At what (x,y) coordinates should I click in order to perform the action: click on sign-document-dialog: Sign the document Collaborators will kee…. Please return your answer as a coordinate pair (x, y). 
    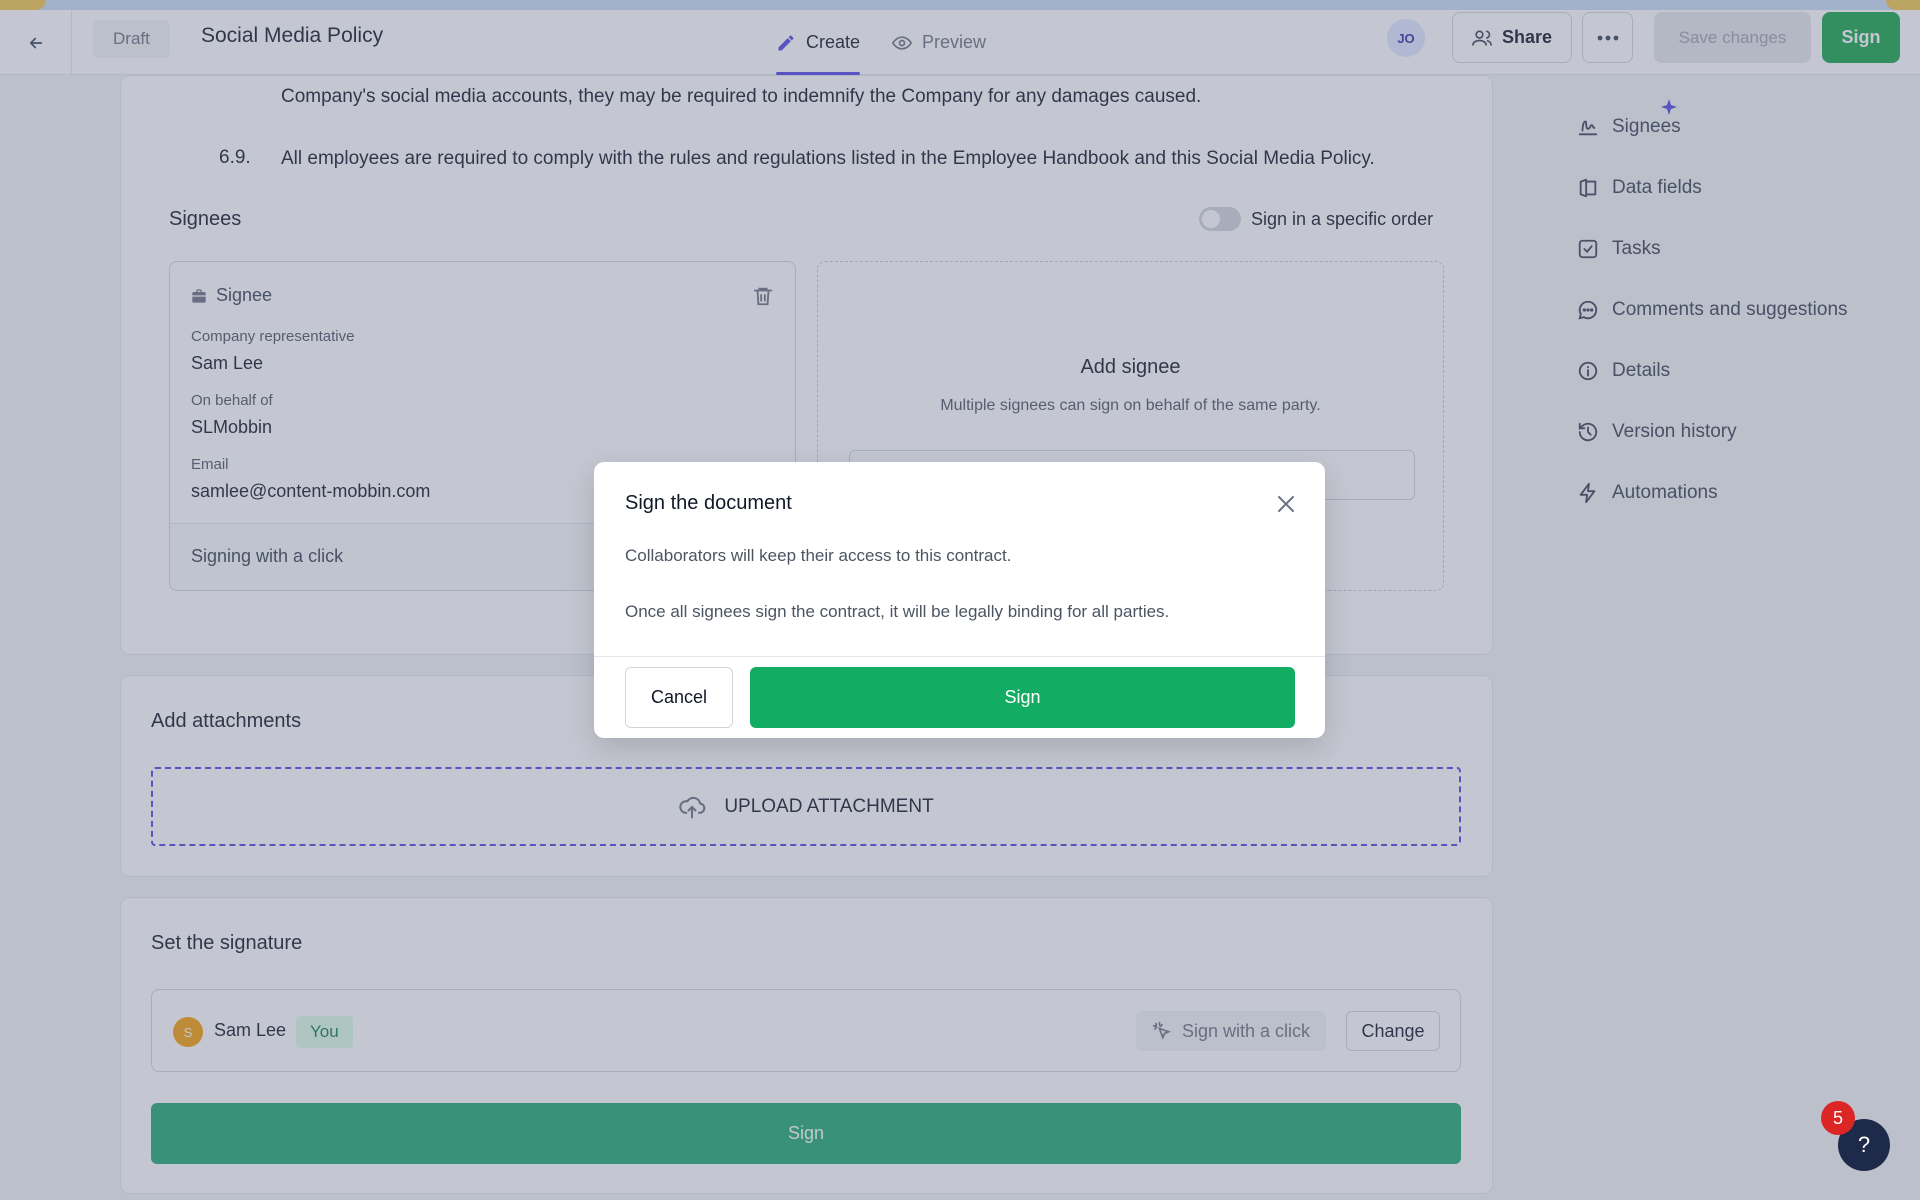
    Looking at the image, I should click on (959, 600).